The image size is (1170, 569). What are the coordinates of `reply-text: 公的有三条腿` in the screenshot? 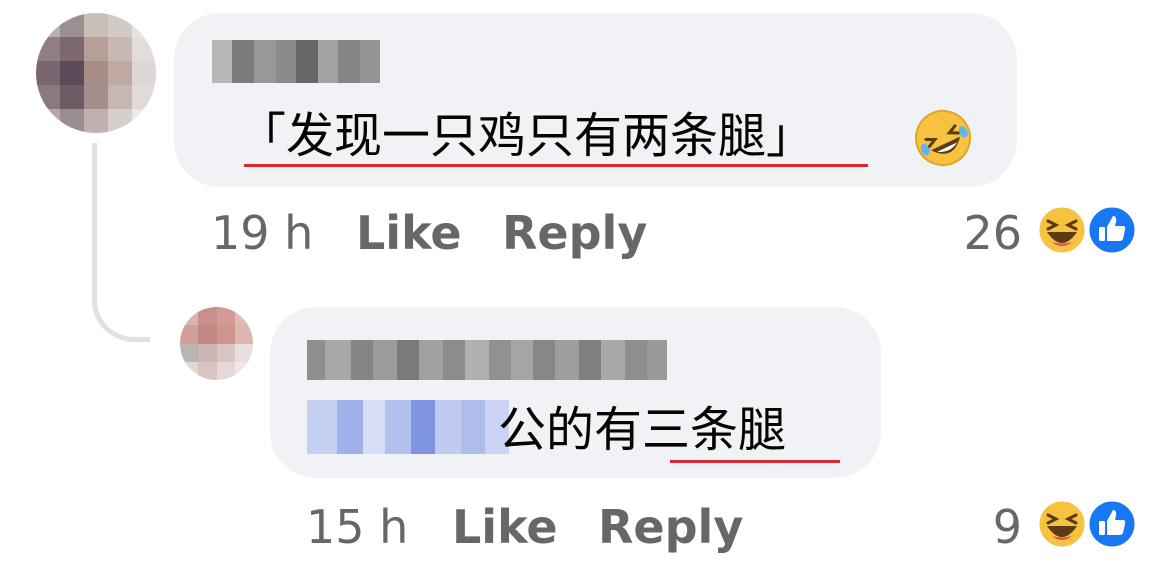 It's located at (642, 430).